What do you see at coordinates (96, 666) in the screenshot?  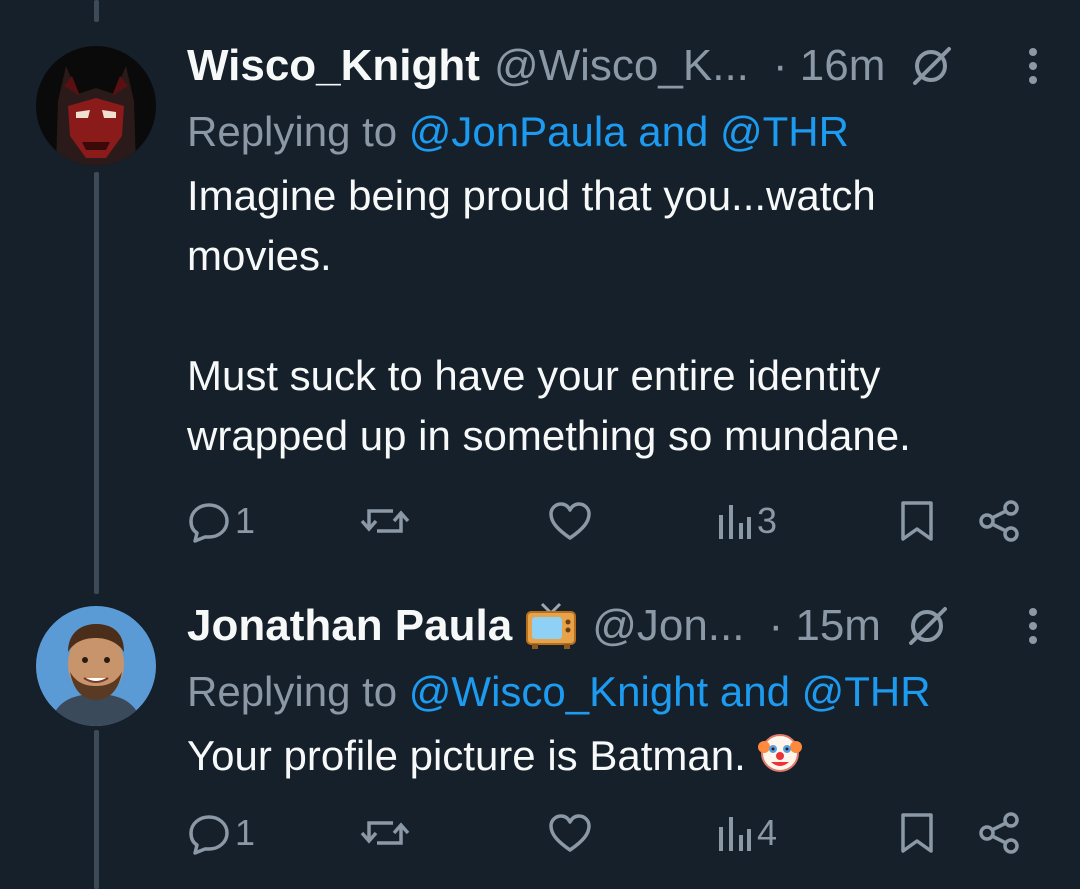 I see `man-avatar` at bounding box center [96, 666].